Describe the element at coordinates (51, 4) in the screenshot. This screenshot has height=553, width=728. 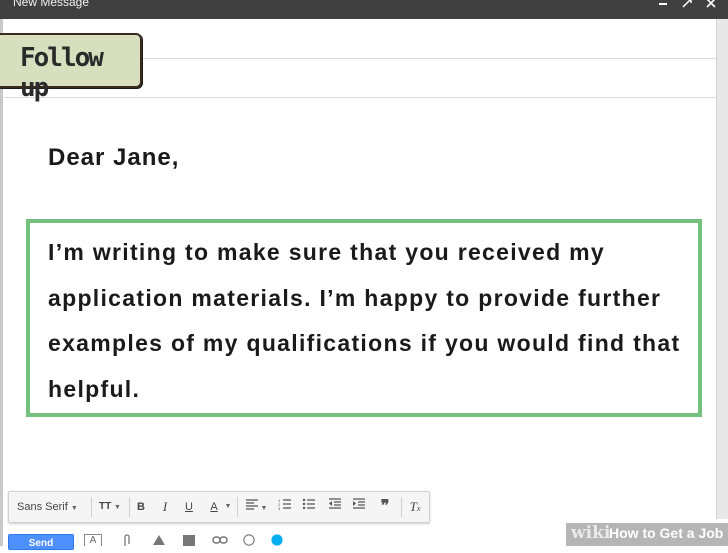
I see `window-title: New Message` at that location.